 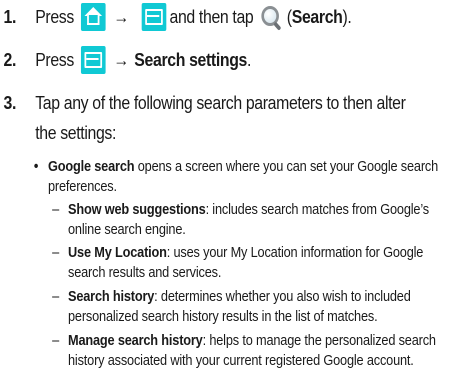 I want to click on step-number: 3., so click(x=10, y=102).